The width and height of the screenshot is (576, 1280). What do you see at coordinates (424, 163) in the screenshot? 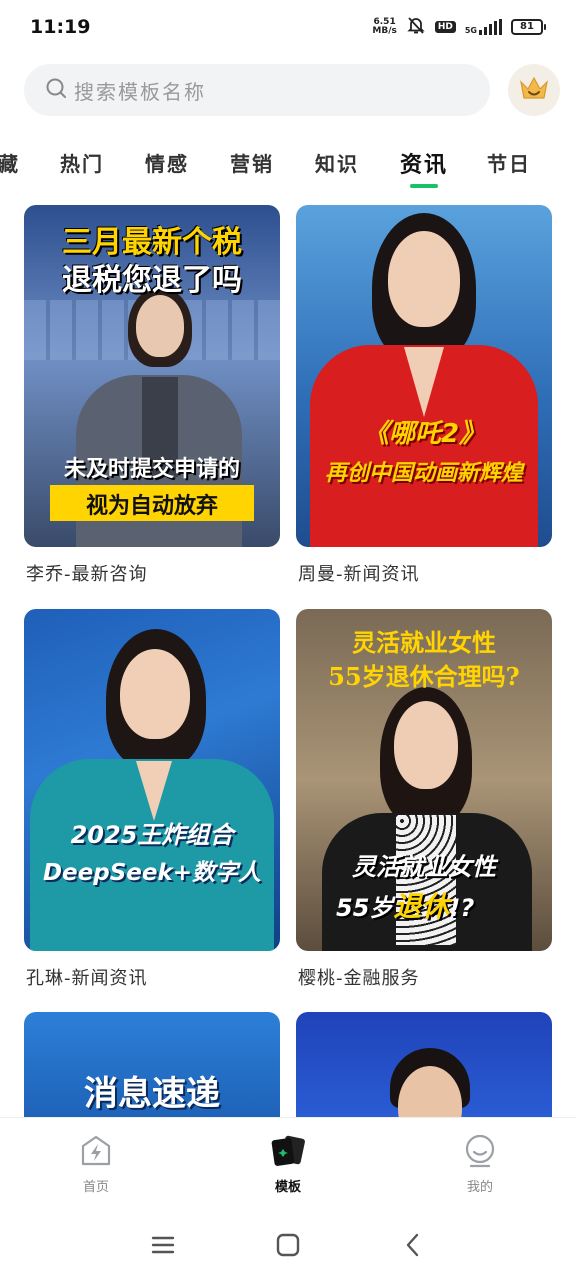
I see `tab-news: 资讯` at bounding box center [424, 163].